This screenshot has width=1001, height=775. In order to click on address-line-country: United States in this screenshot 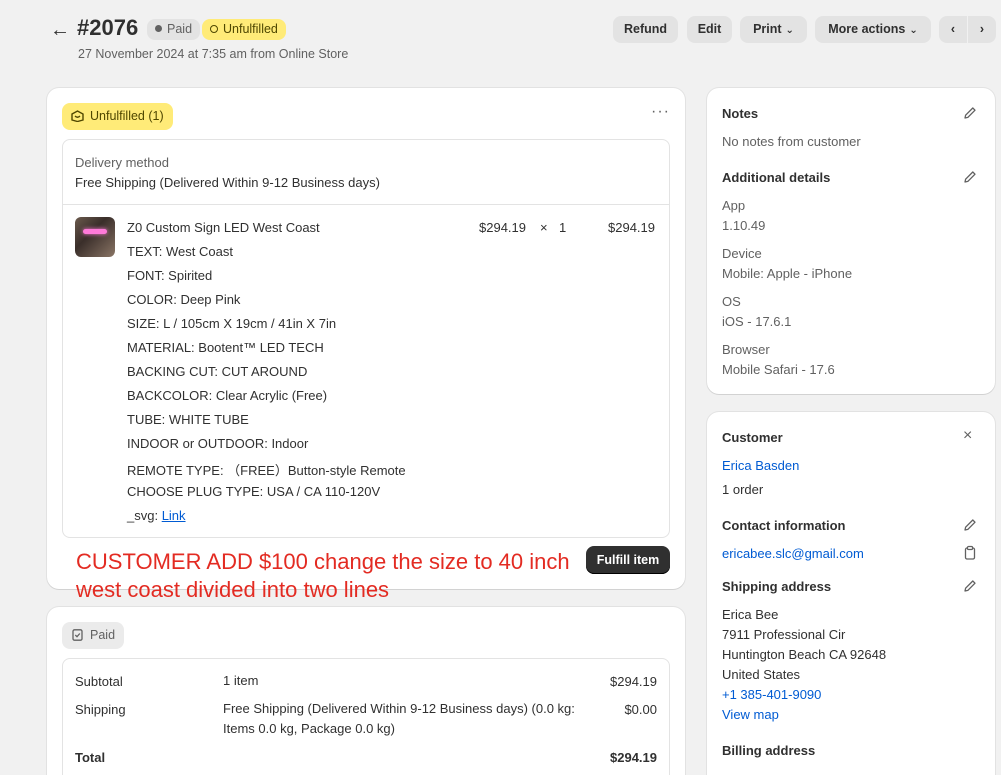, I will do `click(761, 674)`.